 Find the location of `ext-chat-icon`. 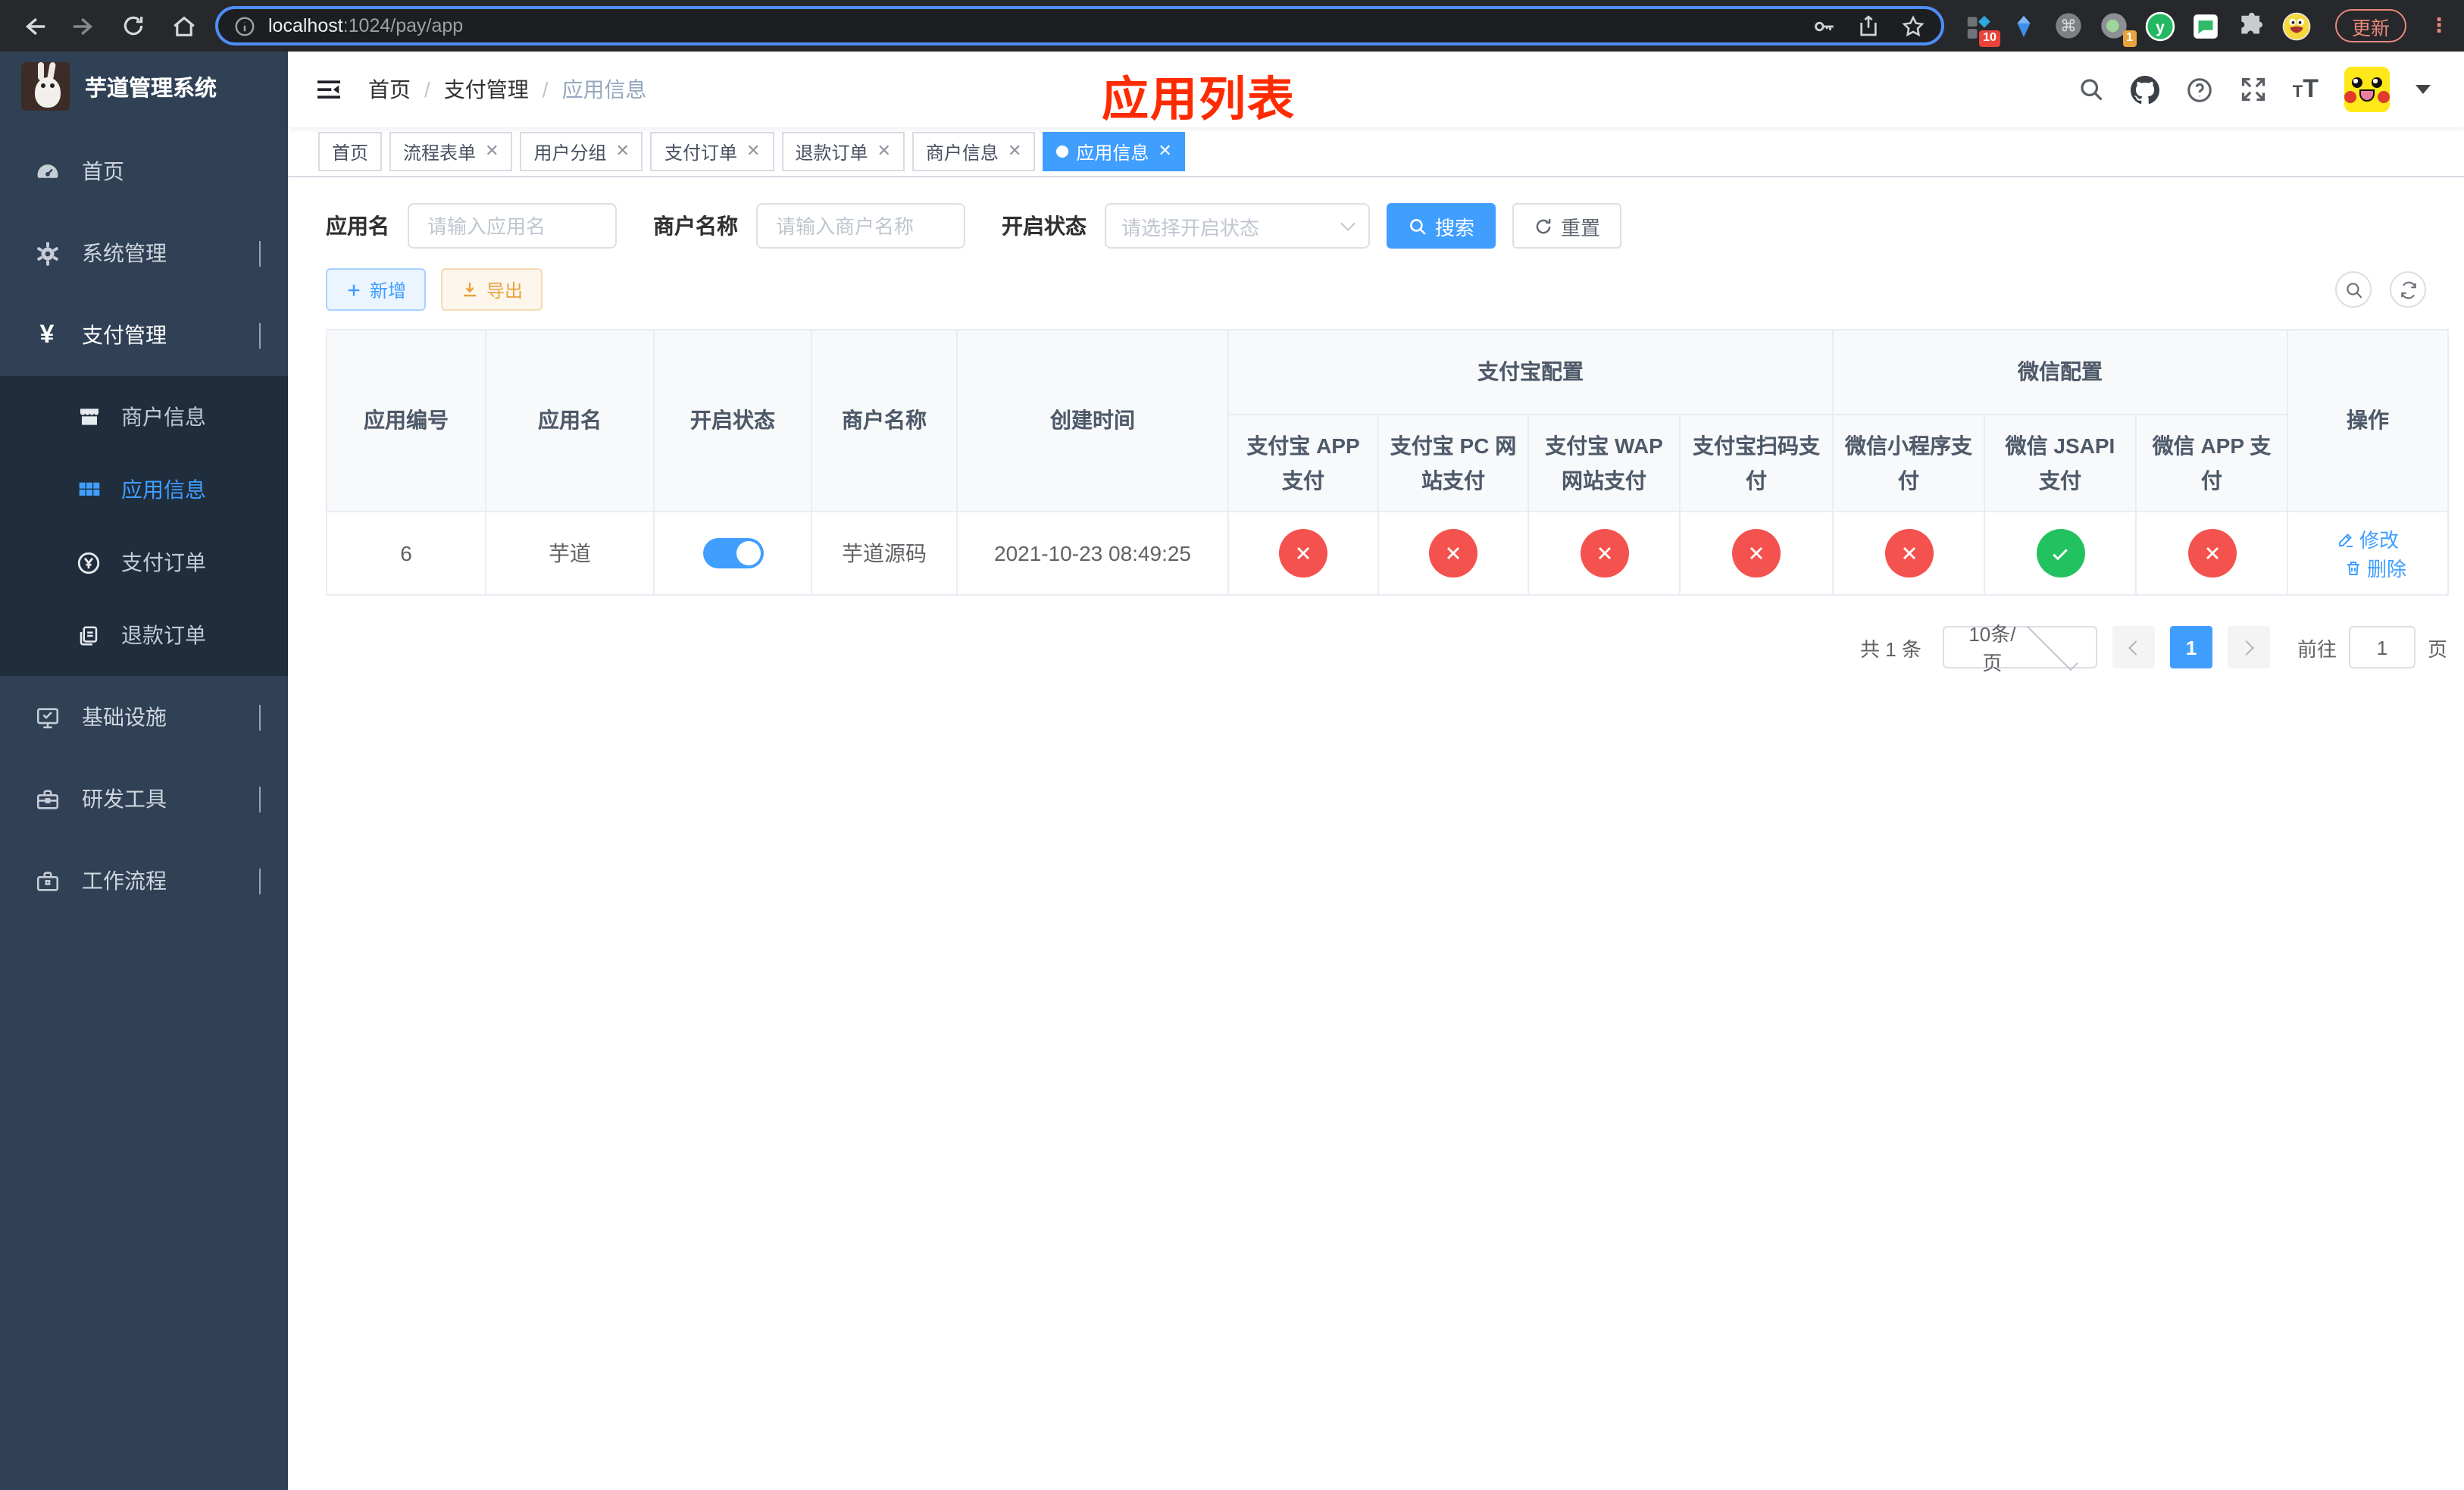

ext-chat-icon is located at coordinates (2206, 26).